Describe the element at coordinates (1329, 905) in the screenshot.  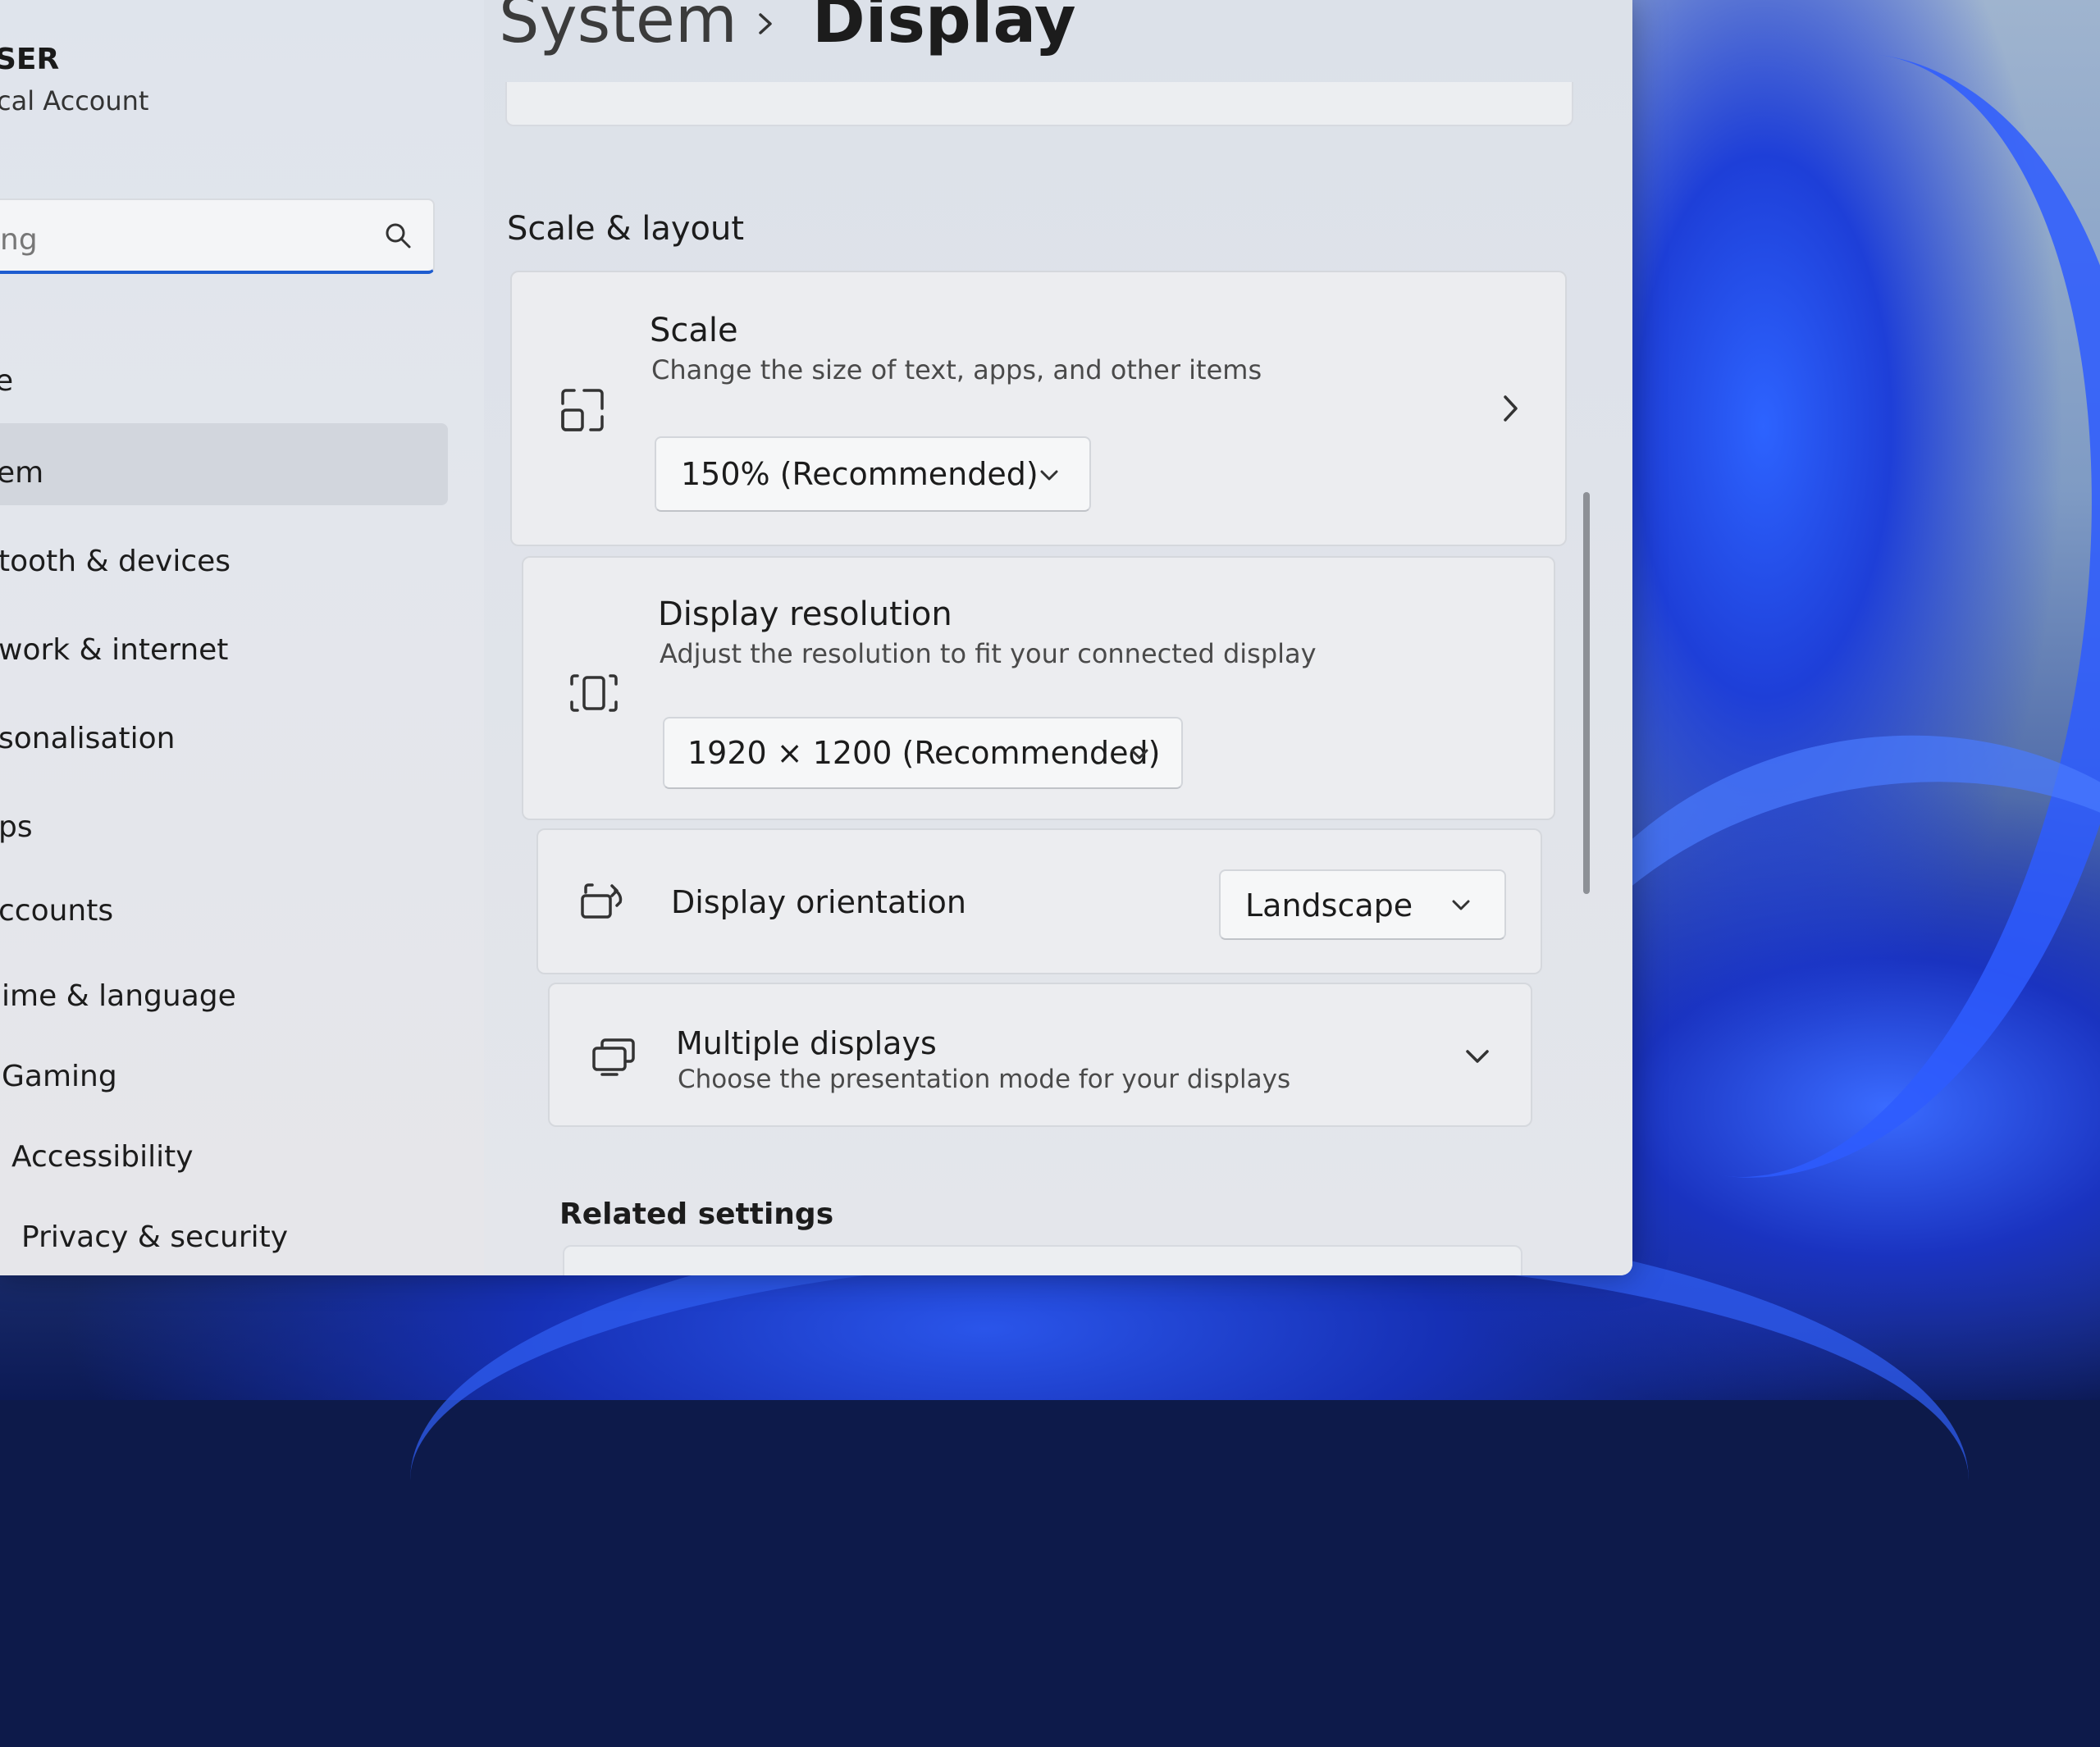
I see `orientation-dropdown-value: Landscape` at that location.